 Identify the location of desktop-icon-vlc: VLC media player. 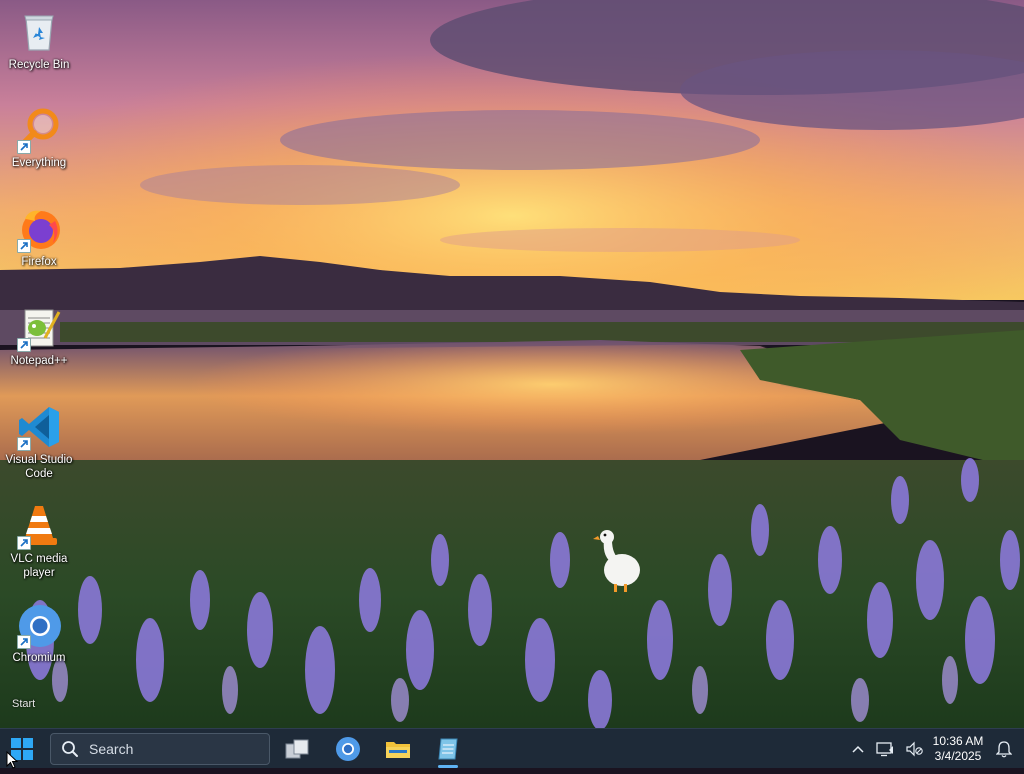
(39, 541).